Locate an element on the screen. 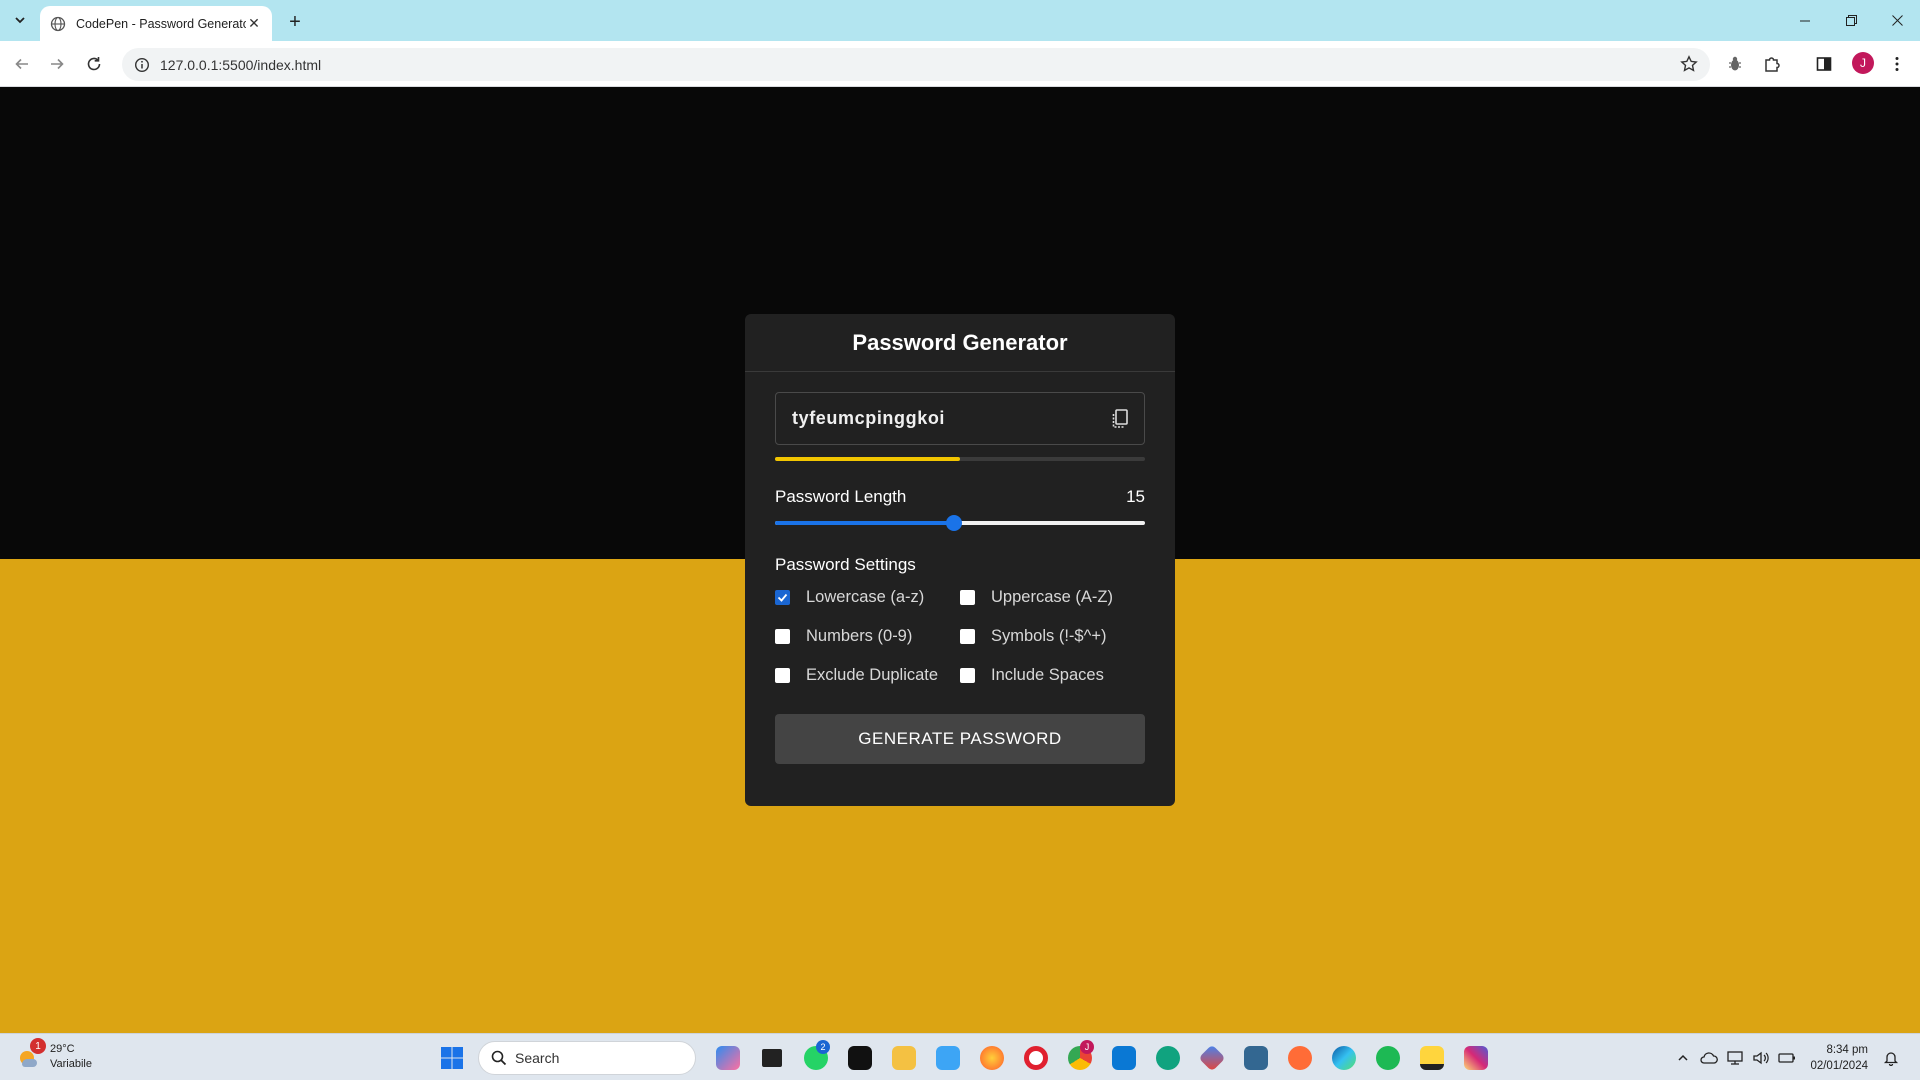 This screenshot has height=1080, width=1920. medium-icon is located at coordinates (860, 1058).